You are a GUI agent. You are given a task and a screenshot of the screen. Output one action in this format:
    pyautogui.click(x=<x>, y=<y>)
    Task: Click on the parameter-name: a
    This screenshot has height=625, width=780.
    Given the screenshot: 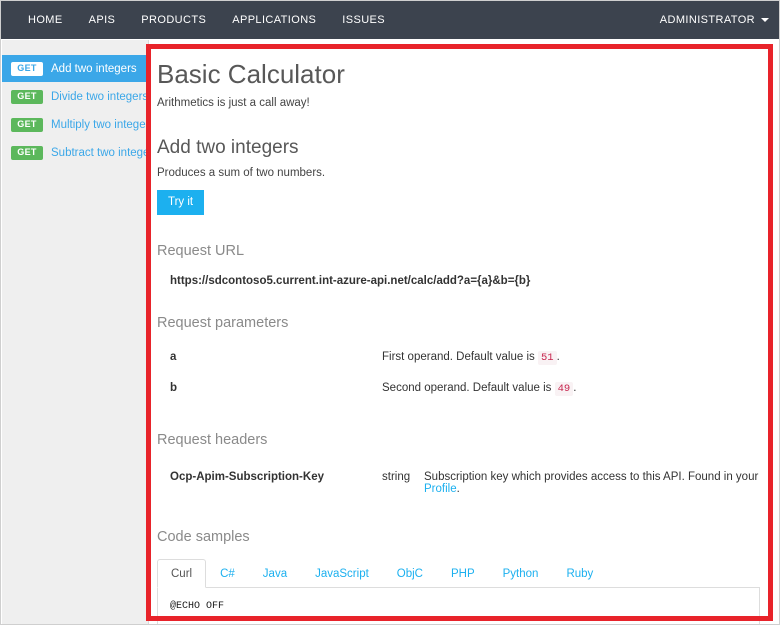 What is the action you would take?
    pyautogui.click(x=173, y=357)
    